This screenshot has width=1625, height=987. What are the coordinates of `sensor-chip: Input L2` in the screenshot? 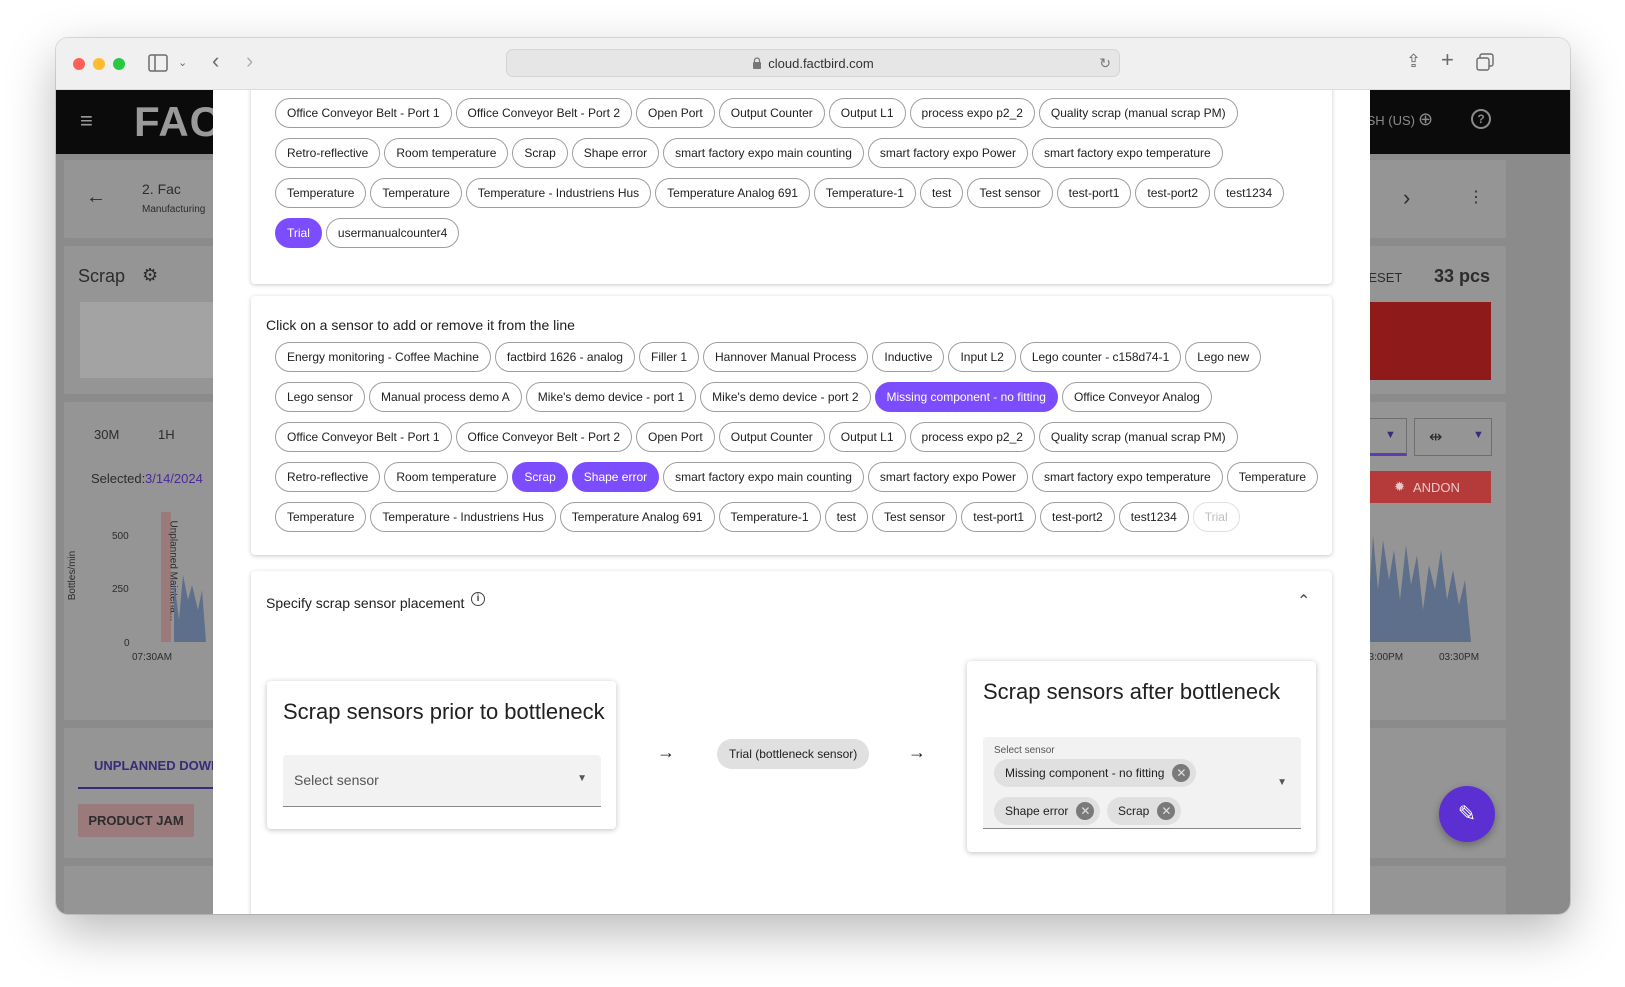 It's located at (982, 357).